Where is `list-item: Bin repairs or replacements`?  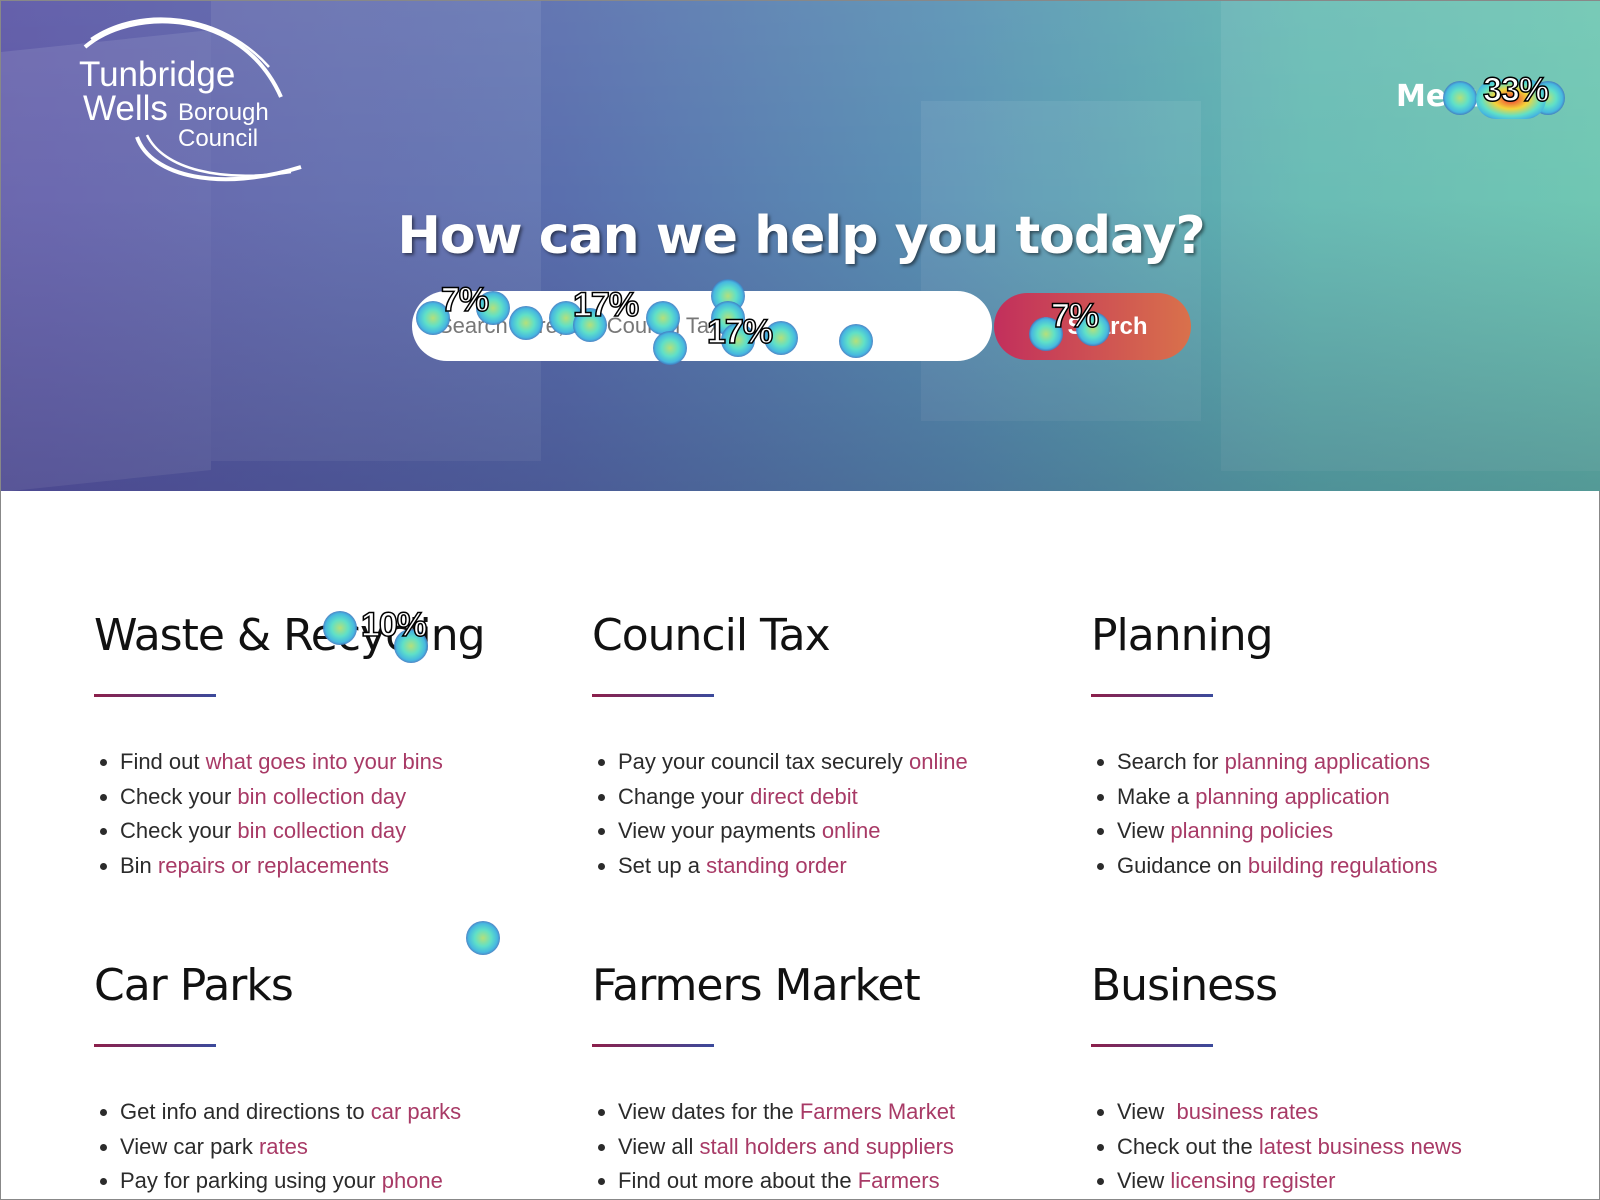
list-item: Bin repairs or replacements is located at coordinates (337, 866).